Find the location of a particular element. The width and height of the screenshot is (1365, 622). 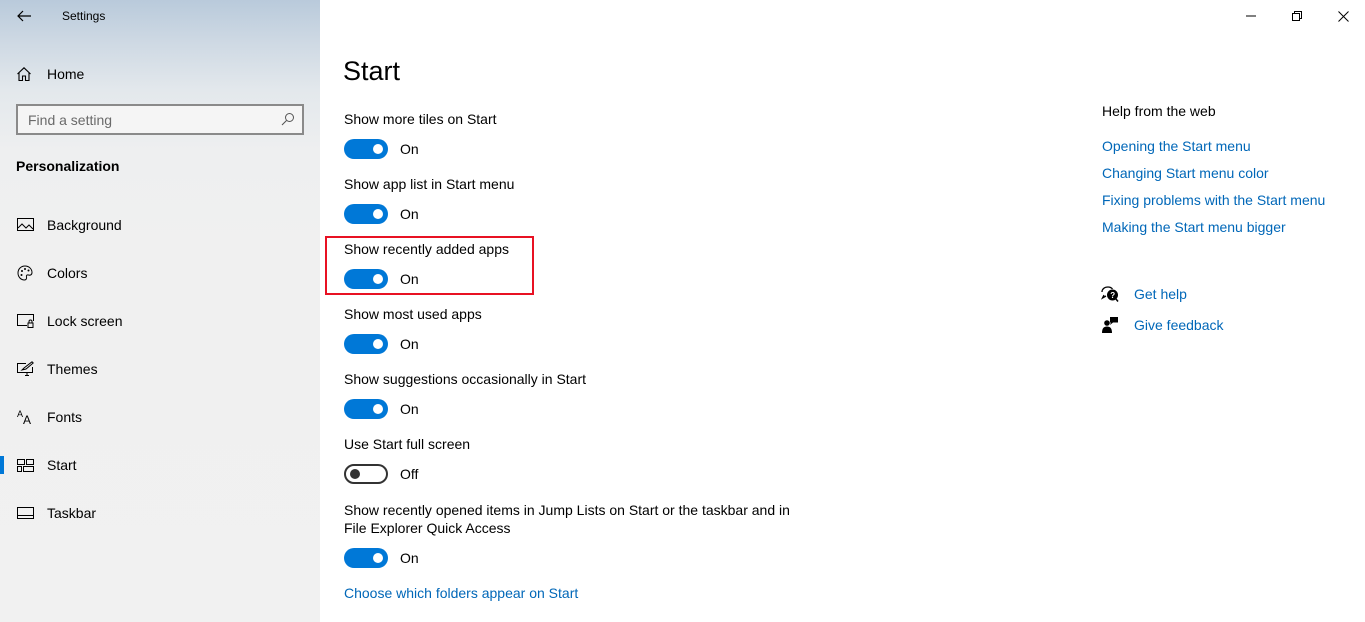

sidebar-home: Home is located at coordinates (50, 74).